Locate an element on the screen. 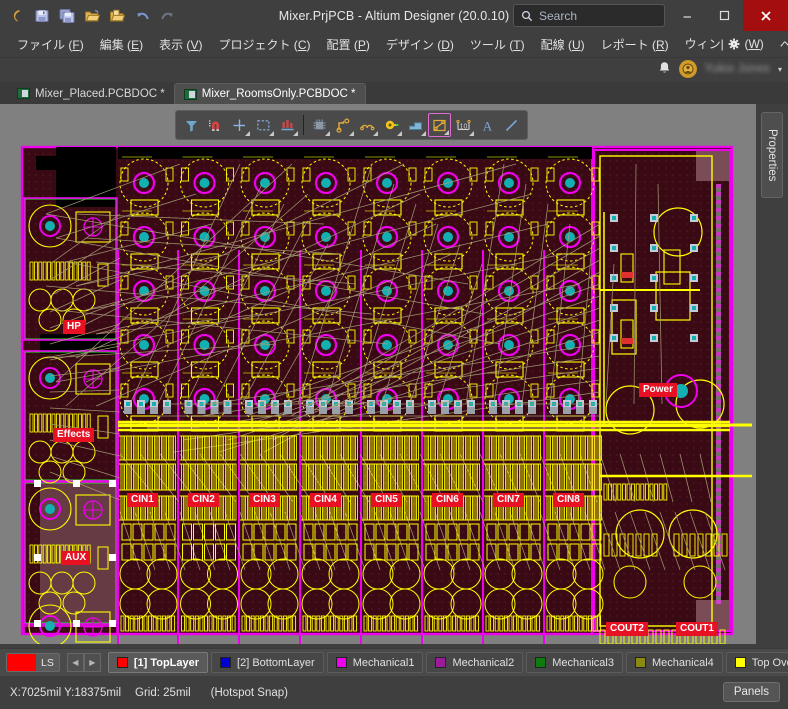  room-label-cout1: COUT1 is located at coordinates (697, 629).